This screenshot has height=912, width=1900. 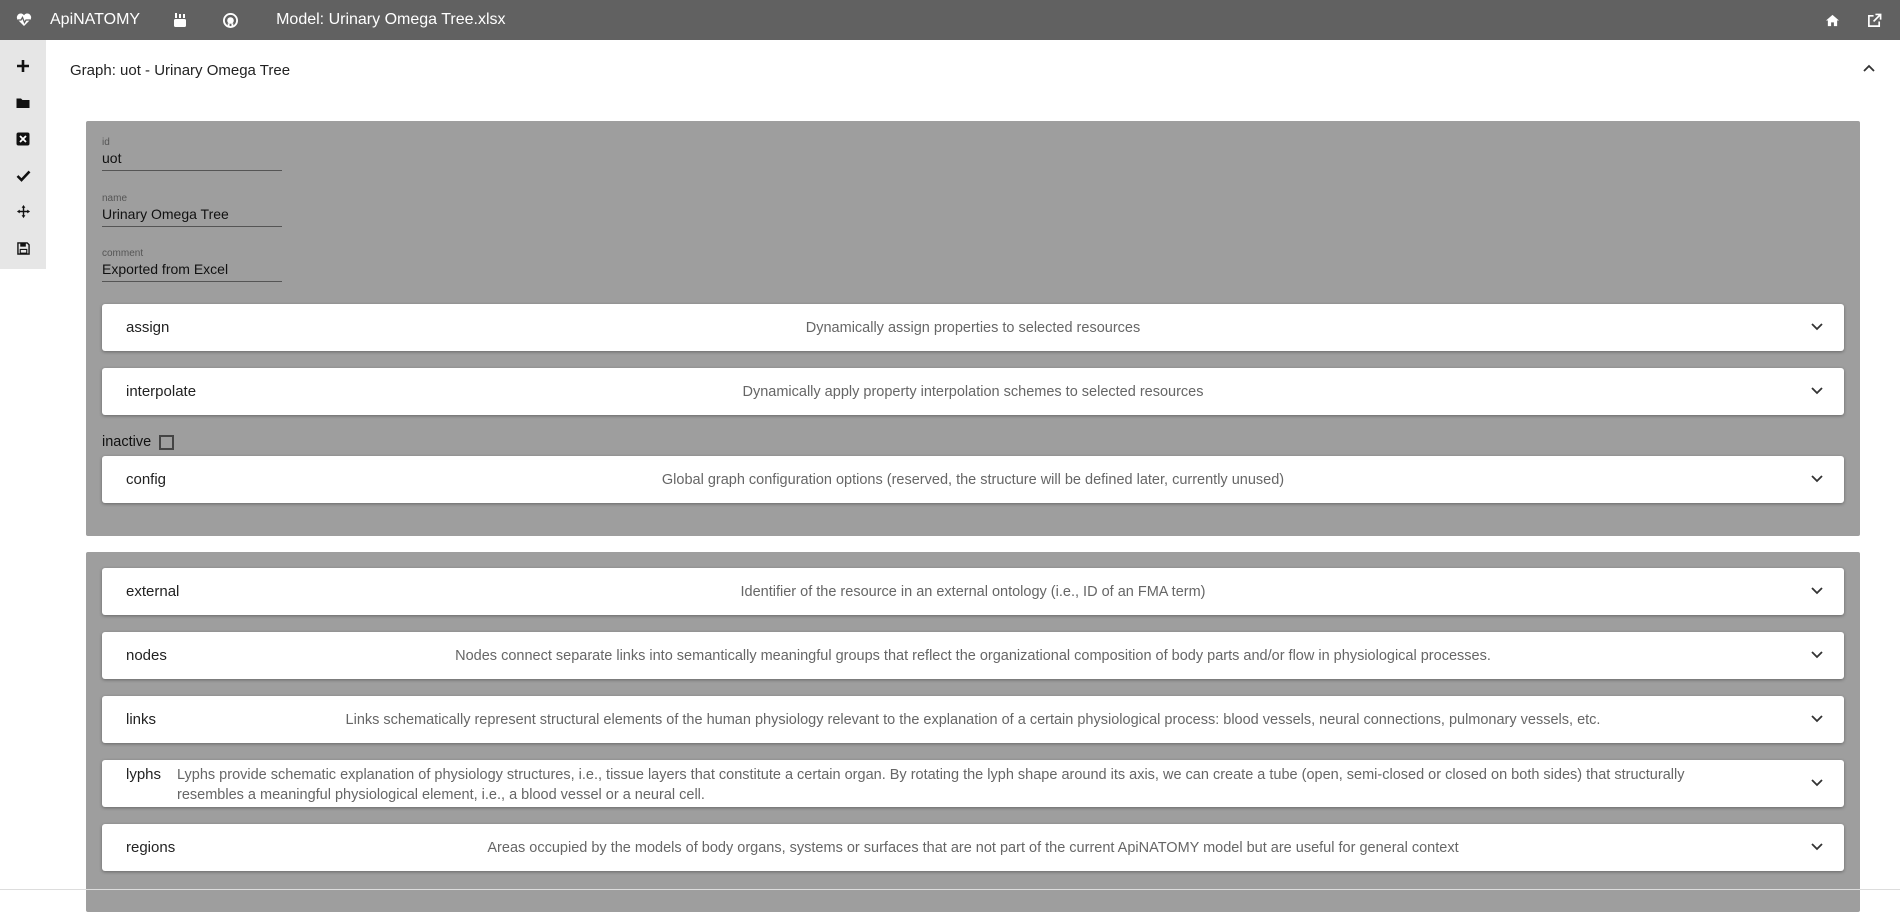 I want to click on github-icon, so click(x=230, y=20).